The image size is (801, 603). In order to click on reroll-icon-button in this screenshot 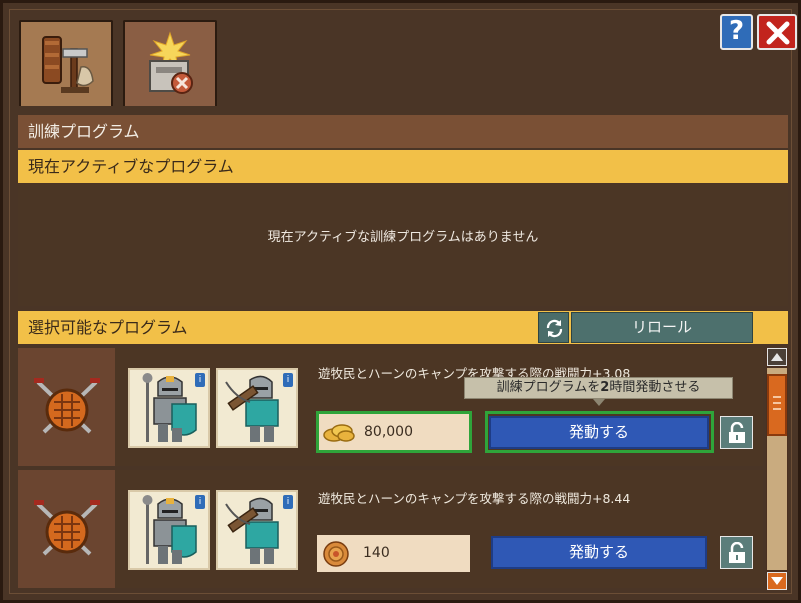, I will do `click(553, 327)`.